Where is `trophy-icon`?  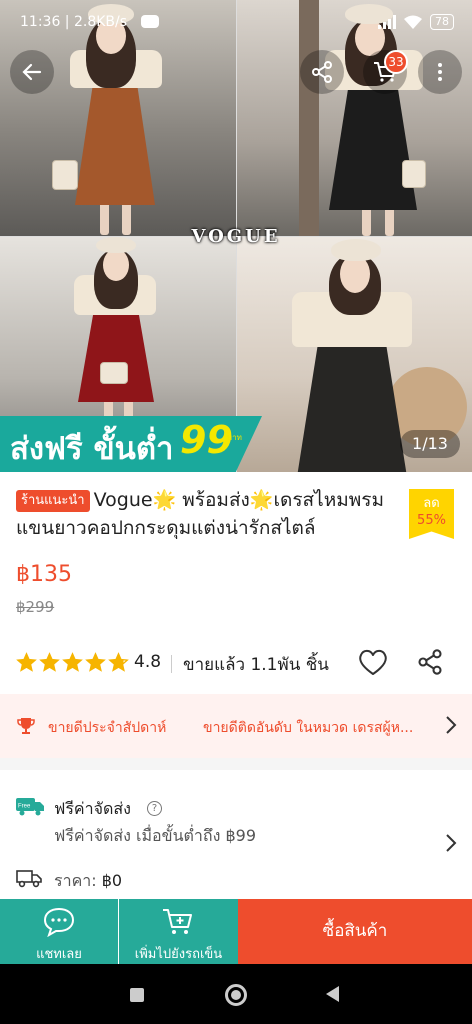
trophy-icon is located at coordinates (26, 726).